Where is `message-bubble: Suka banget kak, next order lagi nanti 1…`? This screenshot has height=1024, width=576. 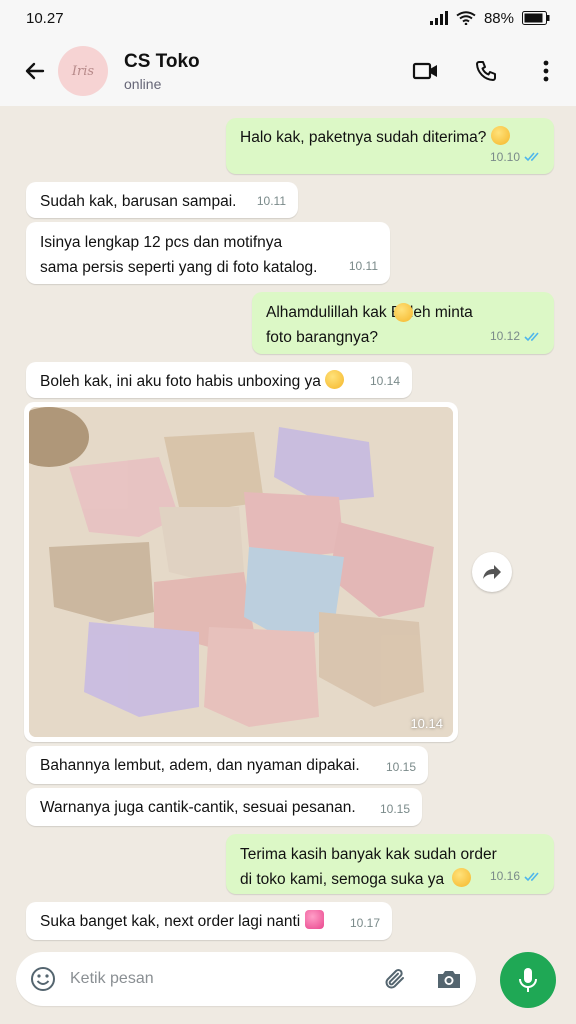 message-bubble: Suka banget kak, next order lagi nanti 1… is located at coordinates (209, 921).